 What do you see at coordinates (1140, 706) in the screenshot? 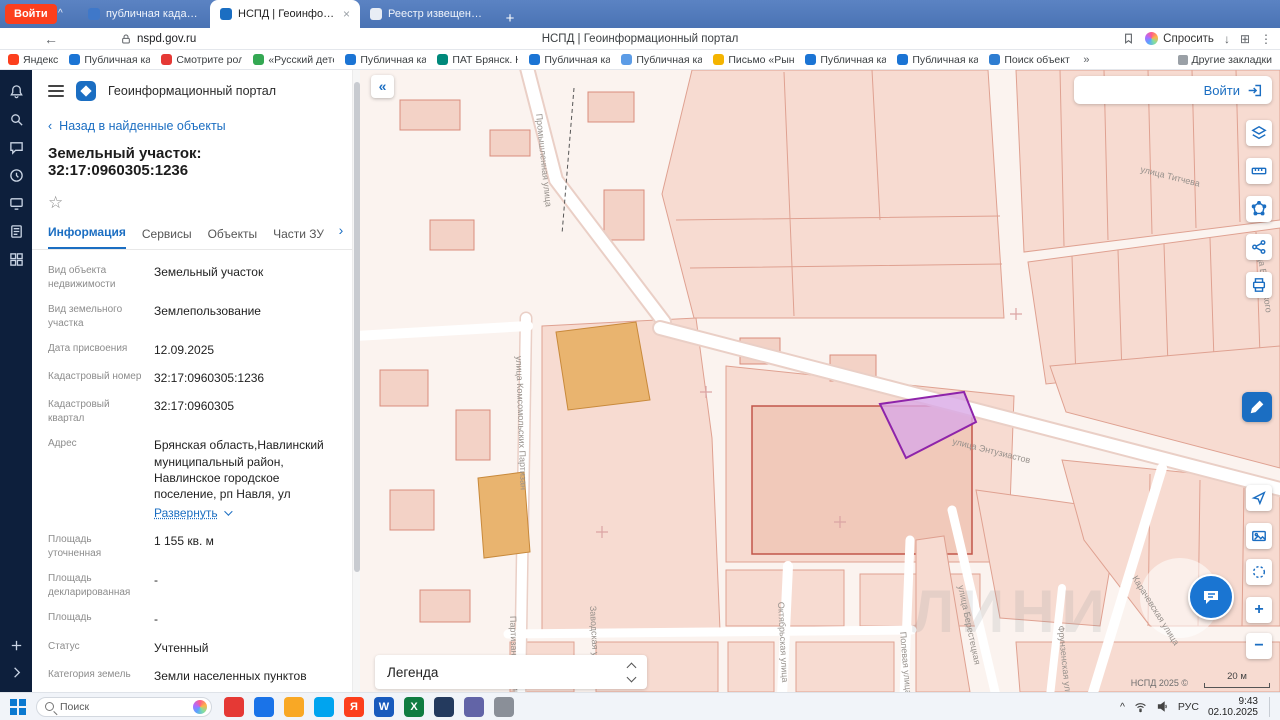
I see `network-icon` at bounding box center [1140, 706].